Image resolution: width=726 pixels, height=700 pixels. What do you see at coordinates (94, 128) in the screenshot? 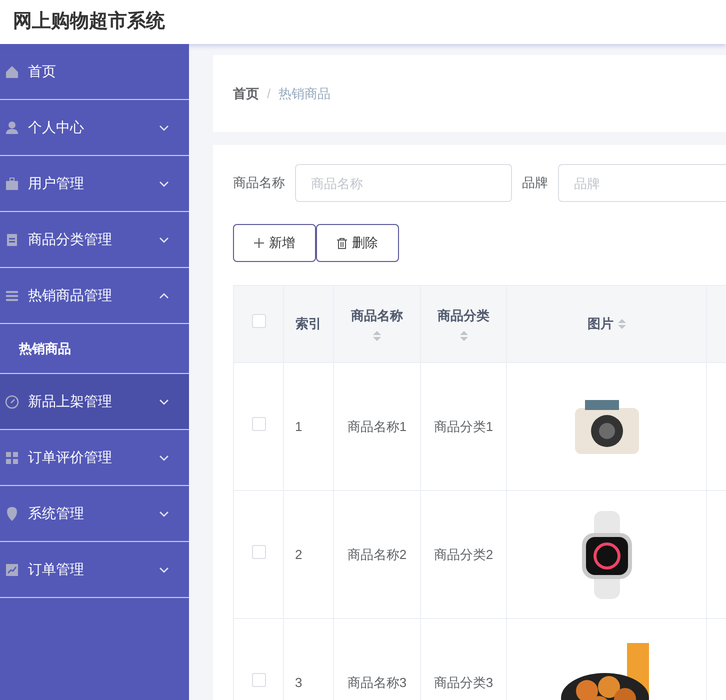
I see `sidebar-item: 个人中心` at bounding box center [94, 128].